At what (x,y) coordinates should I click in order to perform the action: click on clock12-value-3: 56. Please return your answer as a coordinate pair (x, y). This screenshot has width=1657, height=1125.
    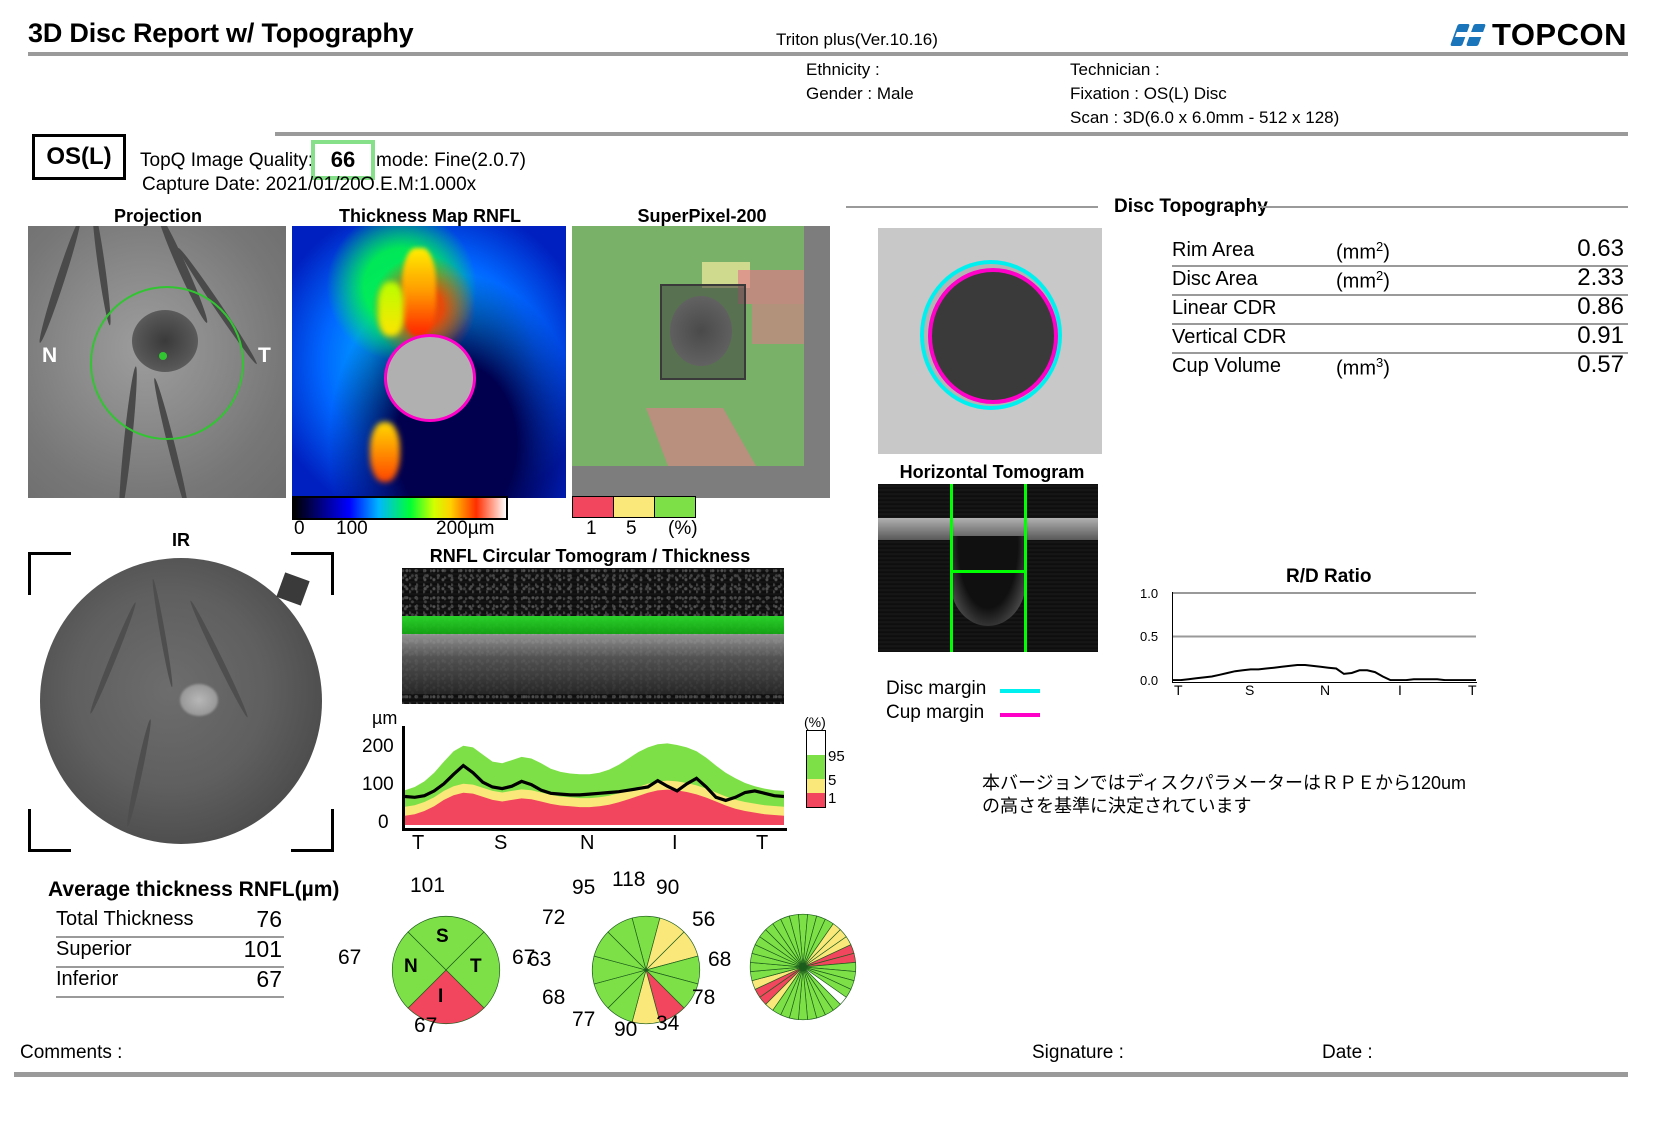
    Looking at the image, I should click on (704, 919).